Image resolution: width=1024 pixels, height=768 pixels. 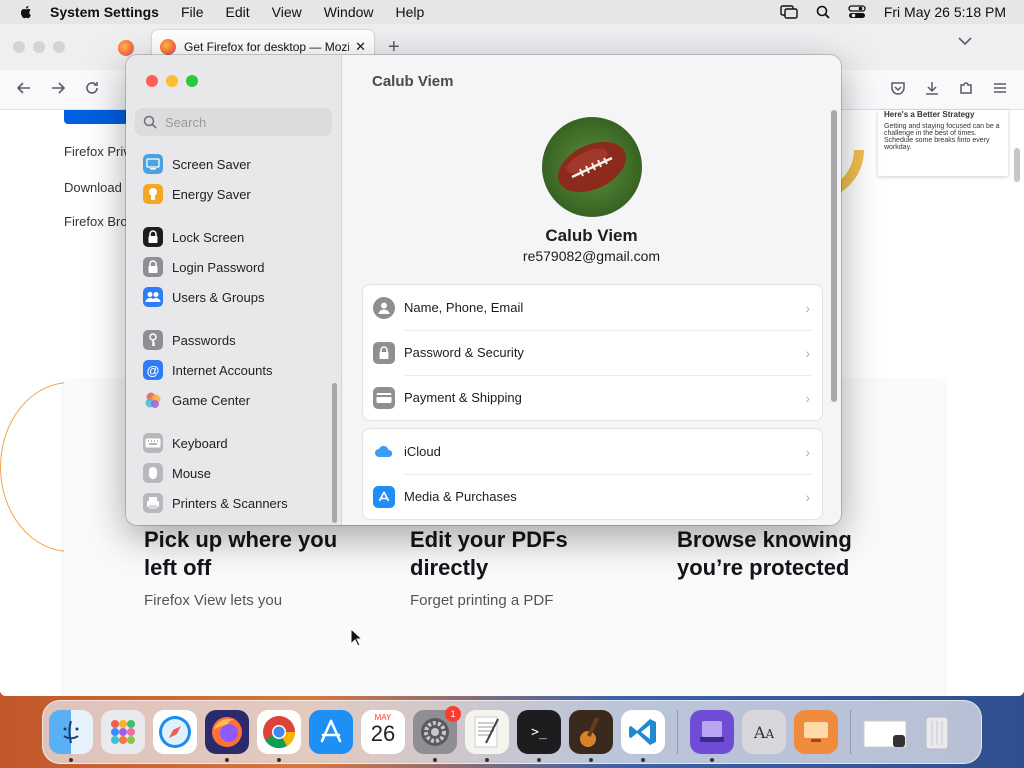 I want to click on page-scrollbar, so click(x=1017, y=165).